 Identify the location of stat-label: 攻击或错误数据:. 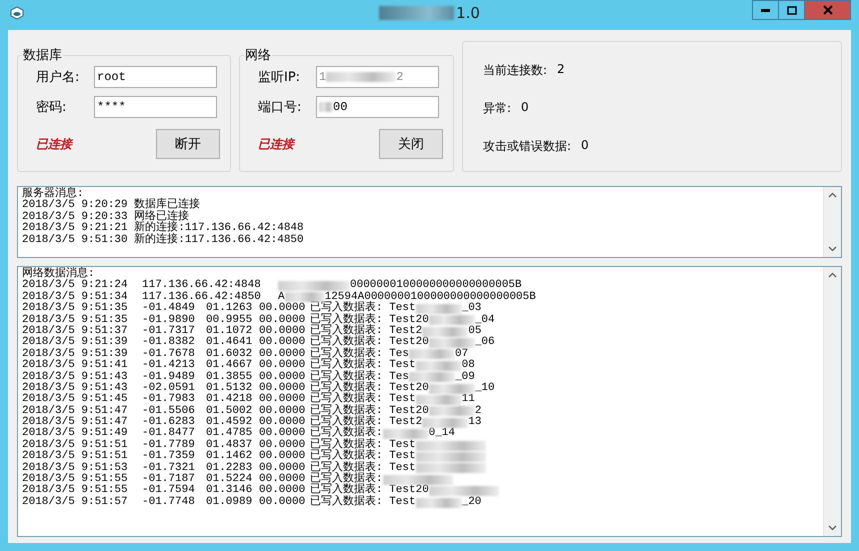
(527, 146).